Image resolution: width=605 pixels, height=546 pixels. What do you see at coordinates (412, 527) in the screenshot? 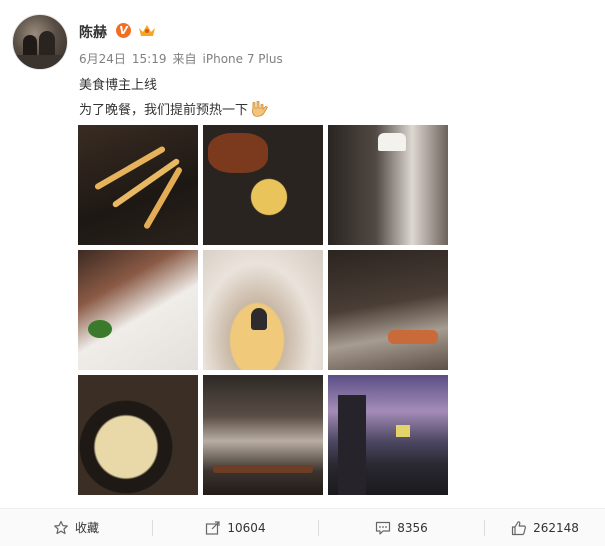
I see `comment-count: 8356` at bounding box center [412, 527].